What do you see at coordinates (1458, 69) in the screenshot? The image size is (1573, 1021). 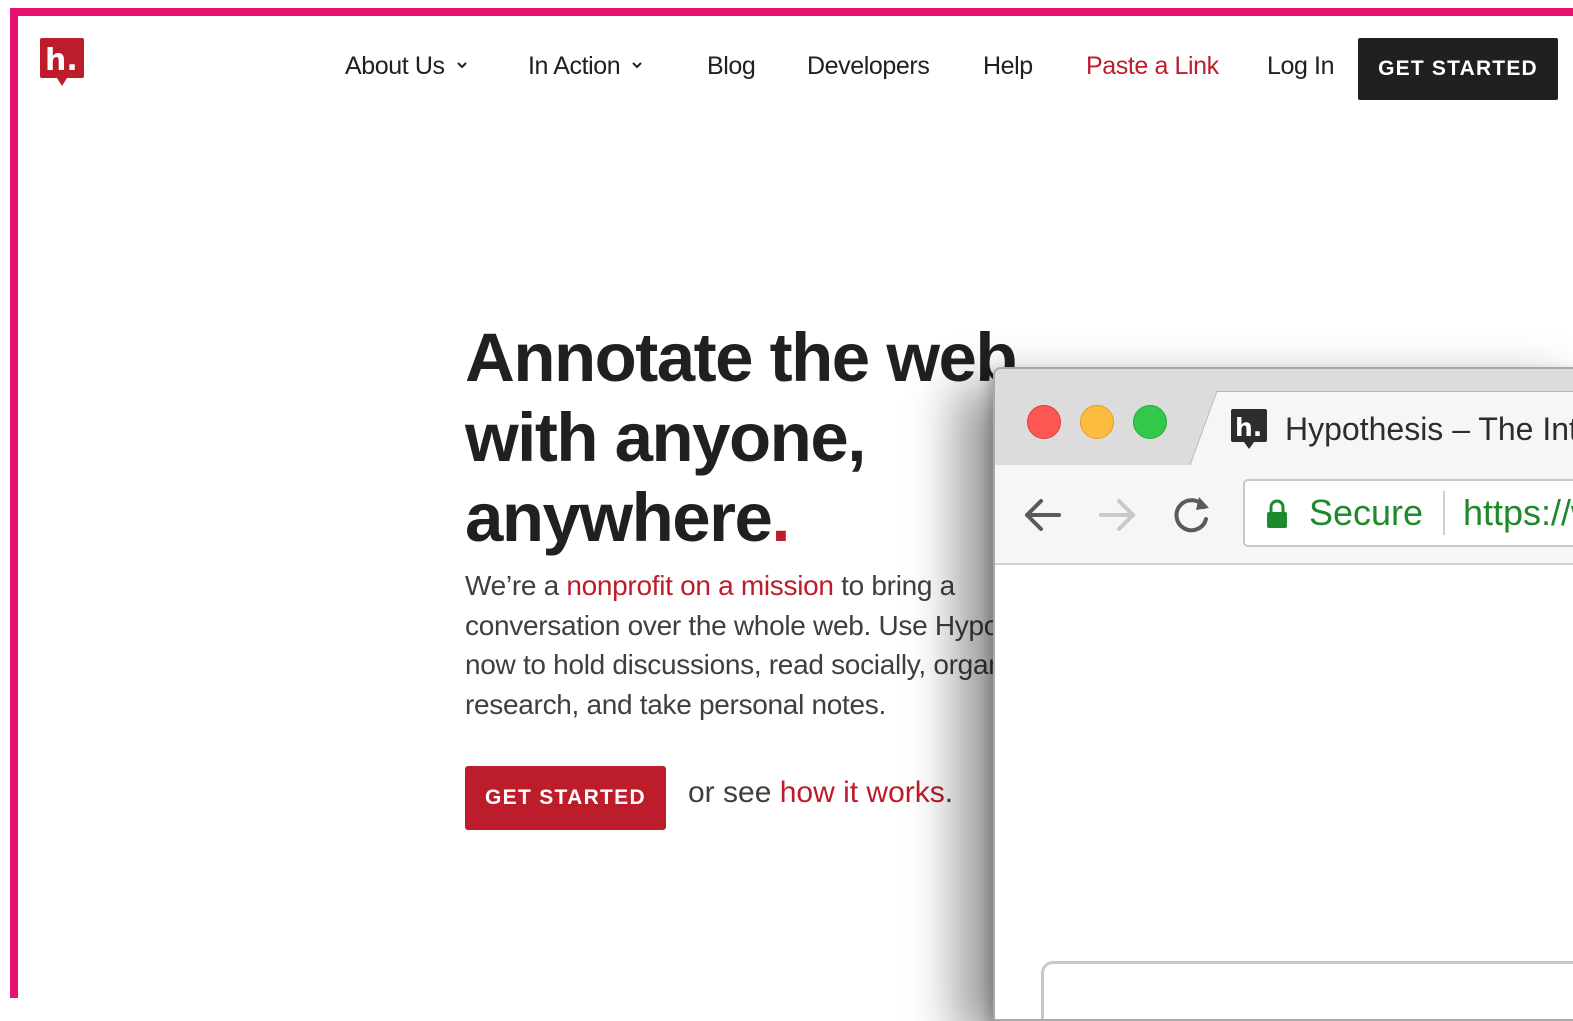 I see `header-get-started-button: GET STARTED` at bounding box center [1458, 69].